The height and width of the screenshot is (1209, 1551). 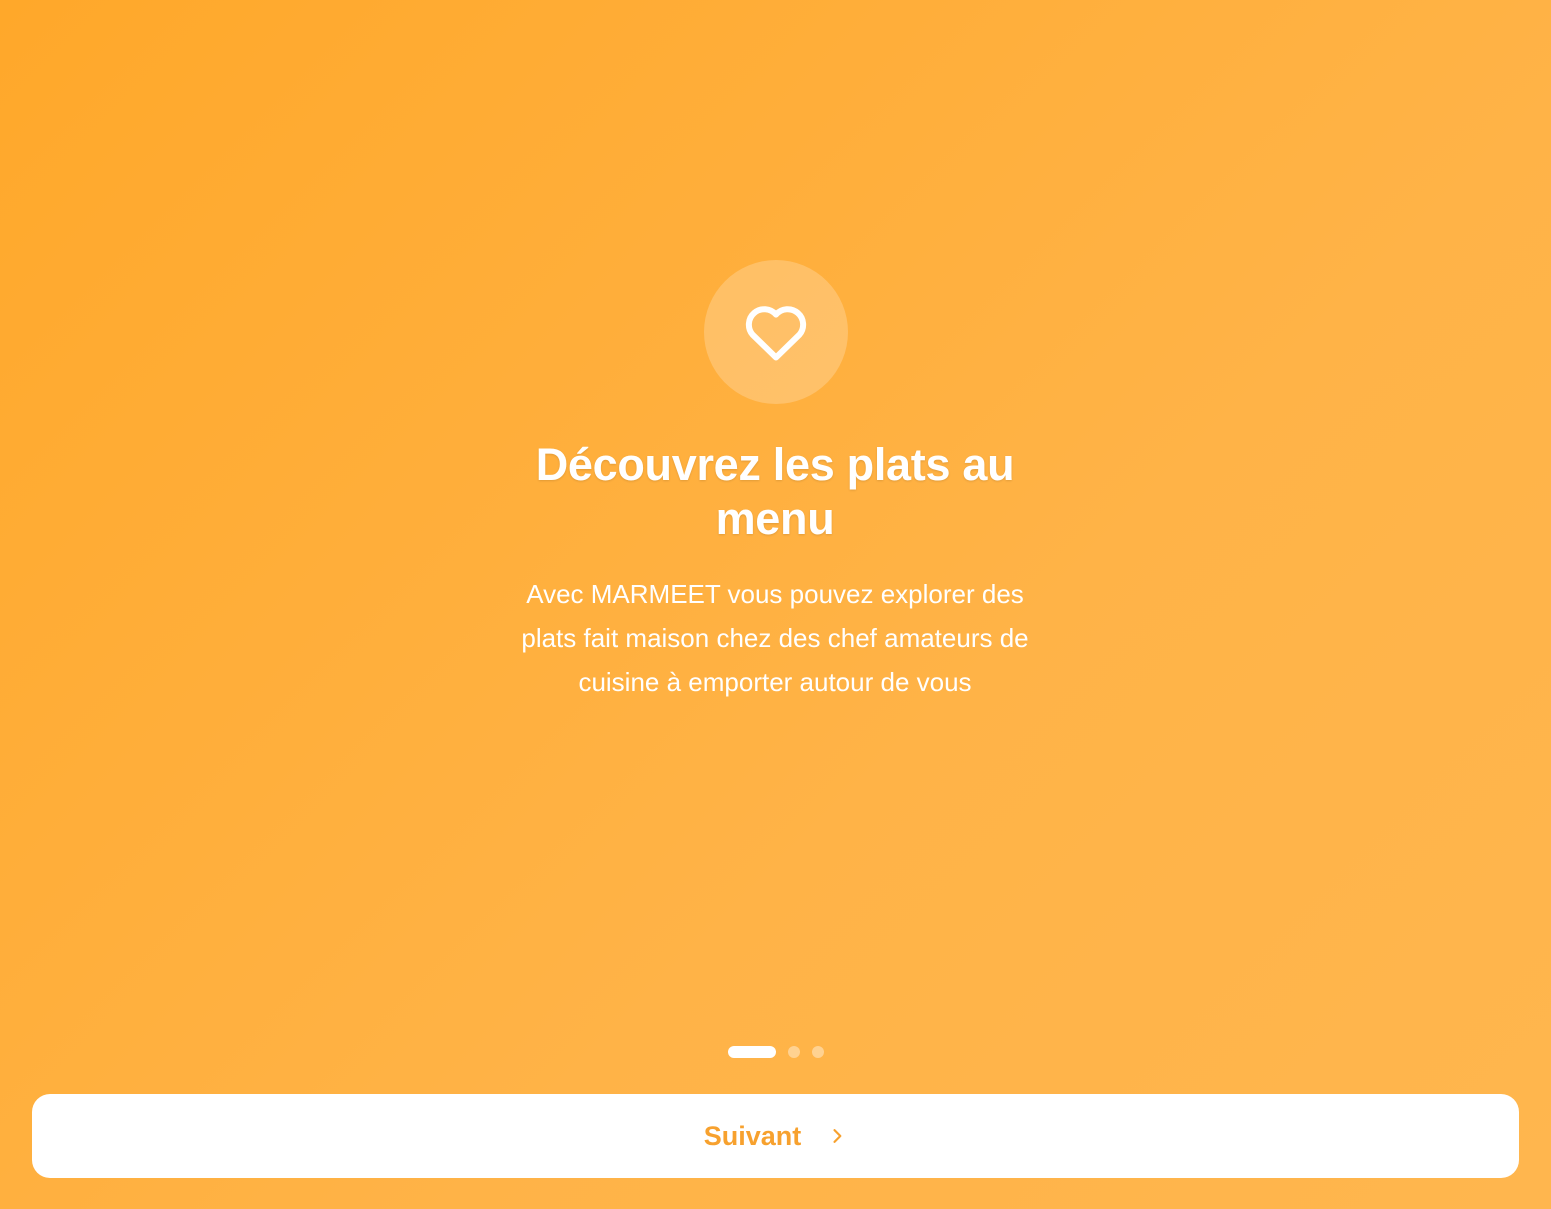 What do you see at coordinates (775, 491) in the screenshot?
I see `onboarding-title: Découvrez les plats au menu` at bounding box center [775, 491].